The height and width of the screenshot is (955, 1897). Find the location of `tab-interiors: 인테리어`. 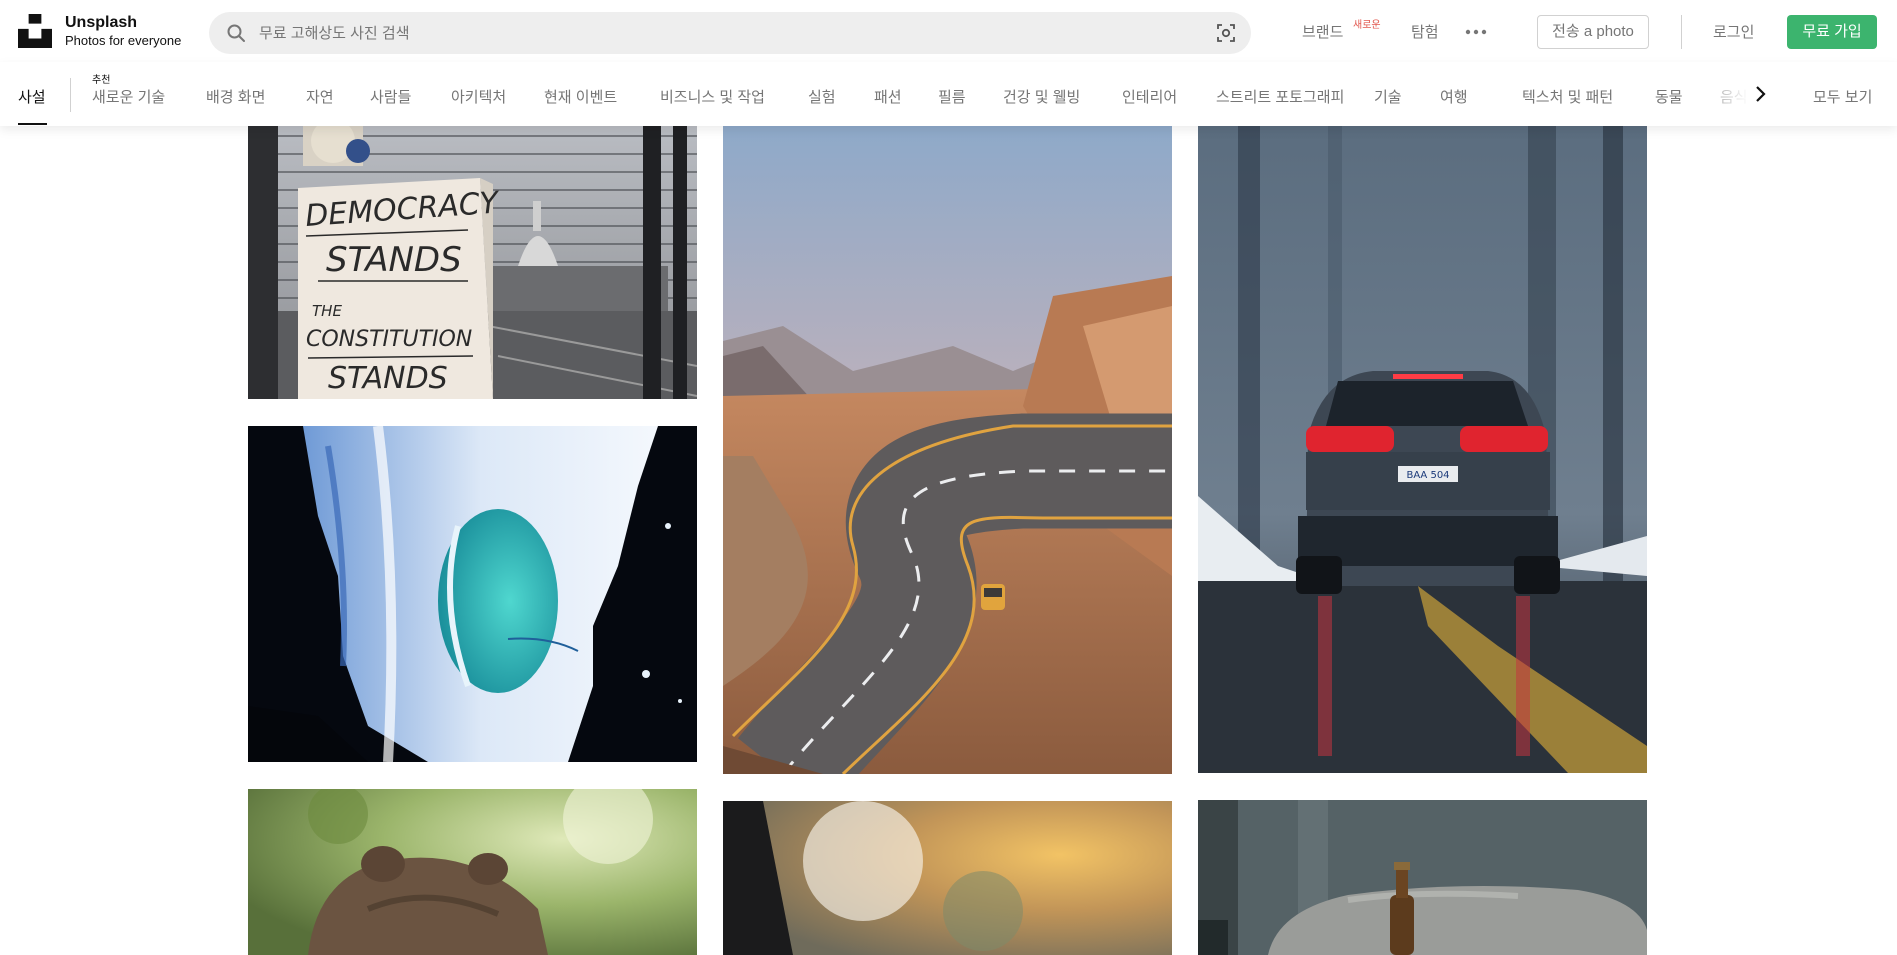

tab-interiors: 인테리어 is located at coordinates (1149, 96).